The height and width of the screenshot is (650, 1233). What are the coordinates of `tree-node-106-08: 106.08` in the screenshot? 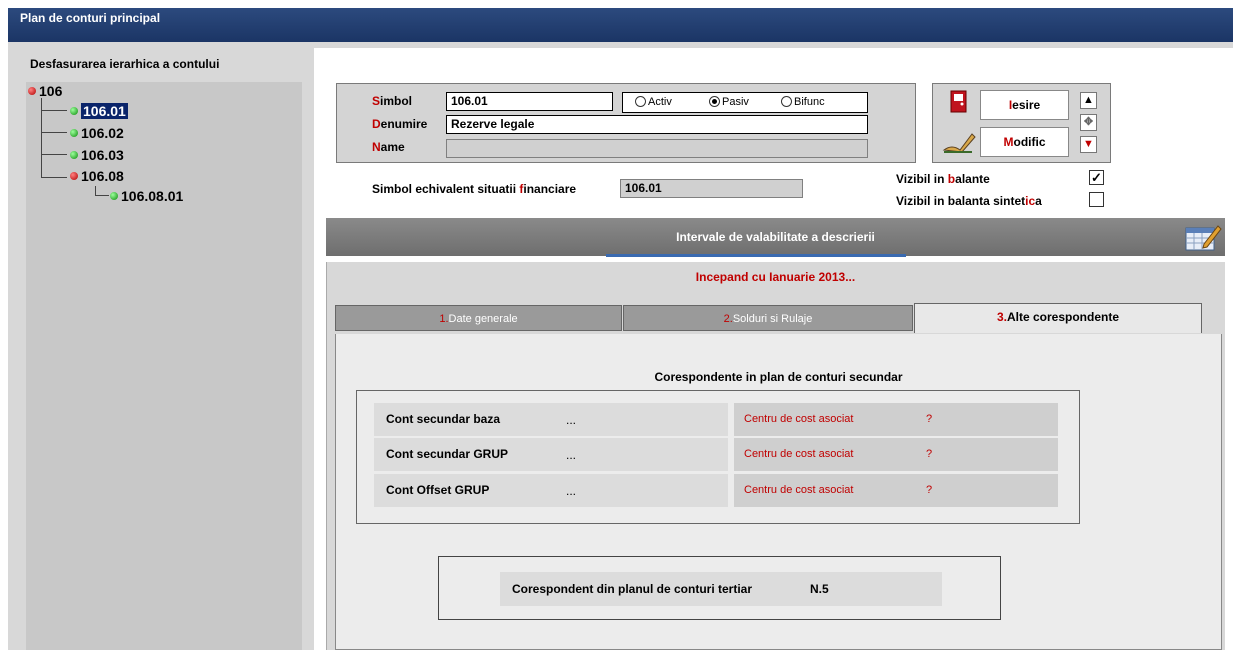 It's located at (97, 176).